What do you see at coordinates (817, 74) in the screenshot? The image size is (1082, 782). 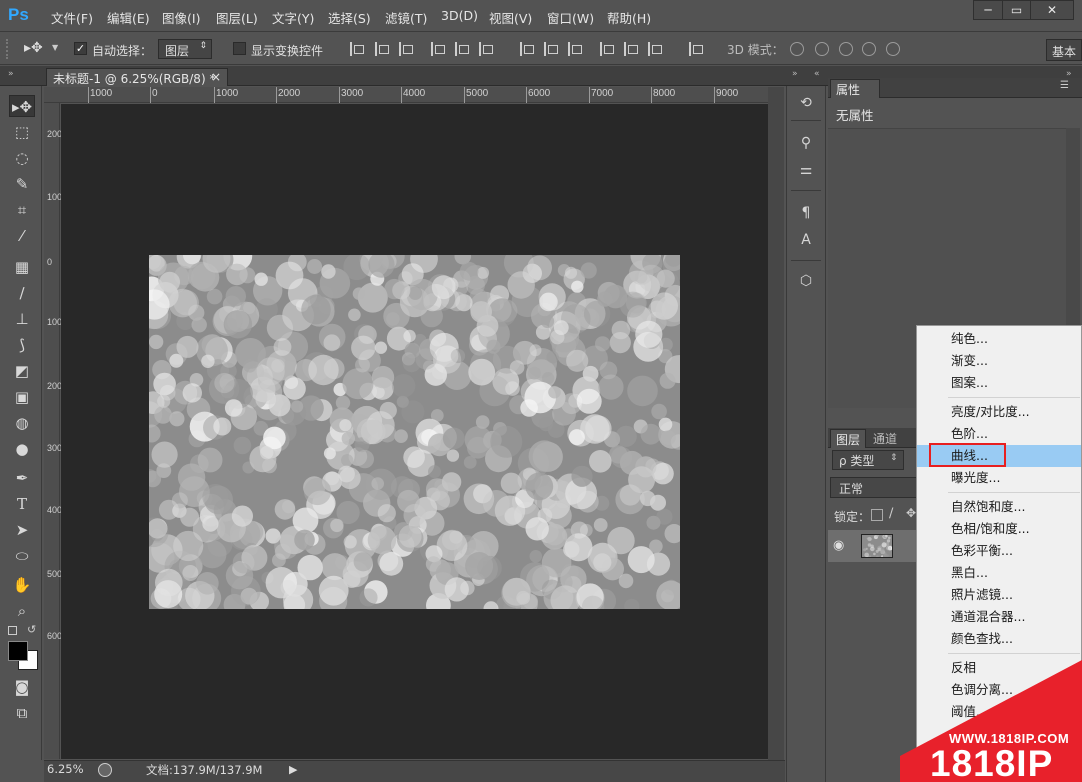 I see `collapse-column-icon: «` at bounding box center [817, 74].